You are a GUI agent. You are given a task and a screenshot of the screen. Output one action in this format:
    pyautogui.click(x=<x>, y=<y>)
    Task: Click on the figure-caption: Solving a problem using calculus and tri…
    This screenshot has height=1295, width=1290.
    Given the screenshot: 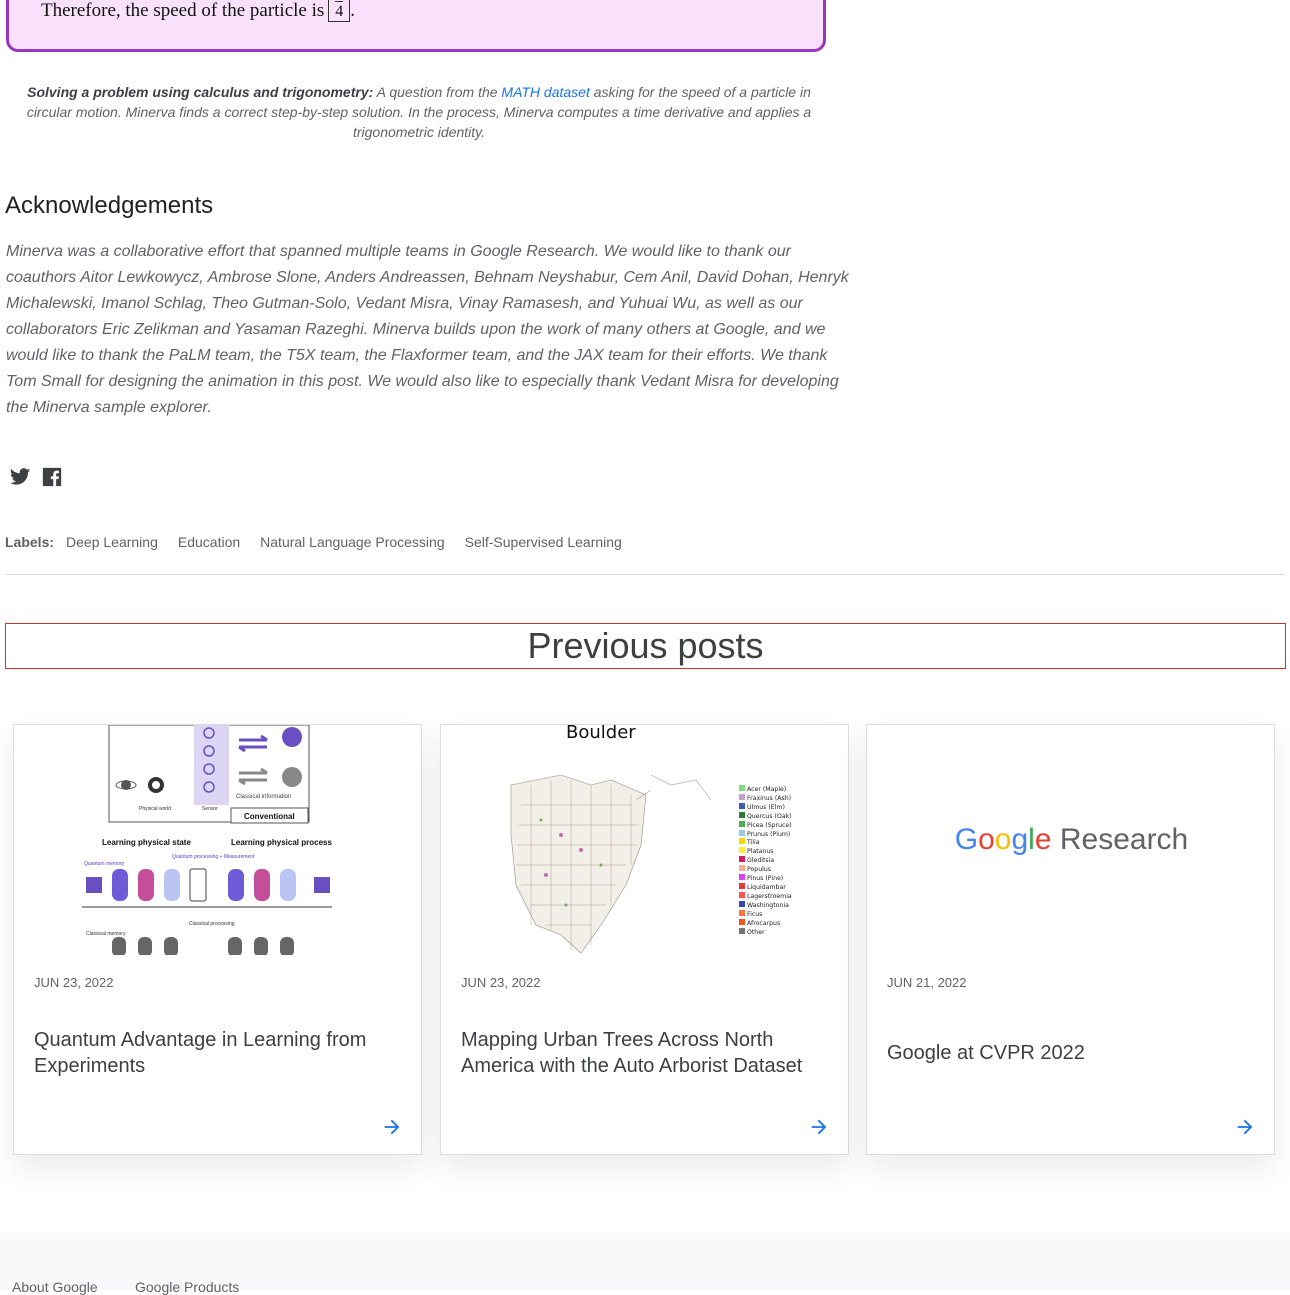 What is the action you would take?
    pyautogui.click(x=419, y=112)
    